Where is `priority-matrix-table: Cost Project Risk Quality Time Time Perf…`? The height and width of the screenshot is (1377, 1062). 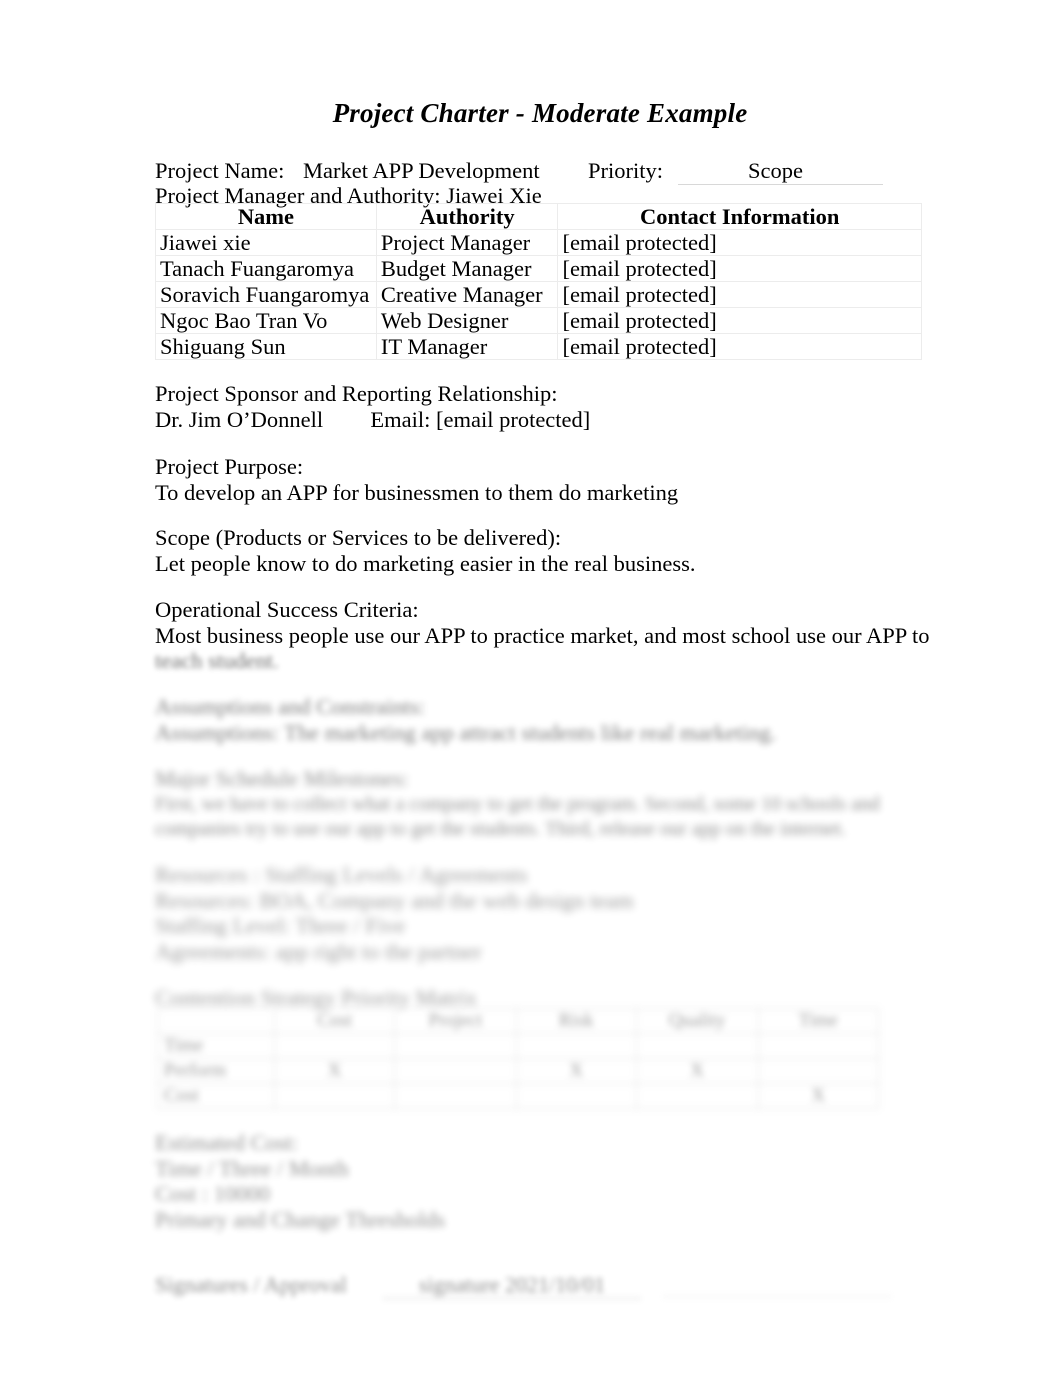 priority-matrix-table: Cost Project Risk Quality Time Time Perf… is located at coordinates (518, 1058).